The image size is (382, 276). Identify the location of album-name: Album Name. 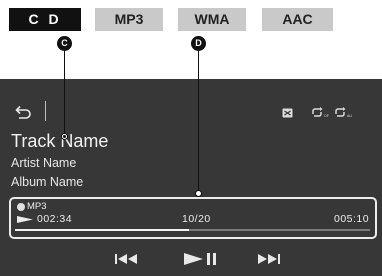
(47, 182).